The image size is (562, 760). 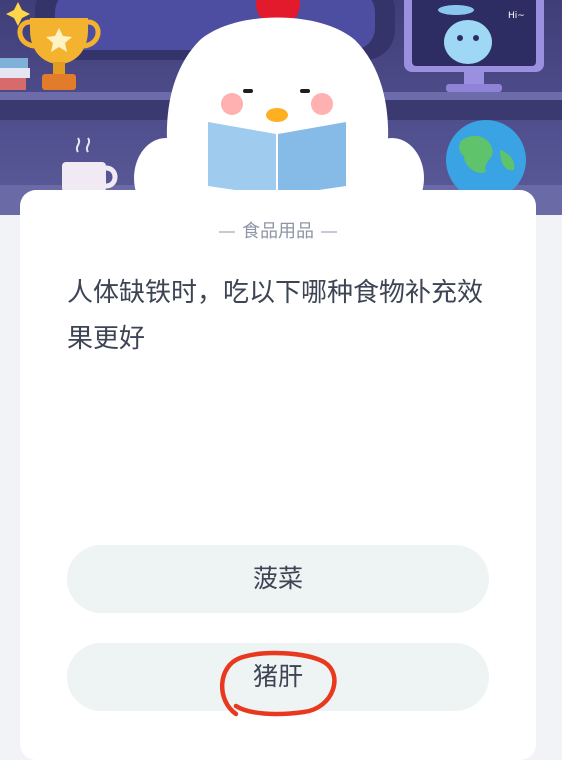 I want to click on category-label: 食品用品, so click(x=278, y=231).